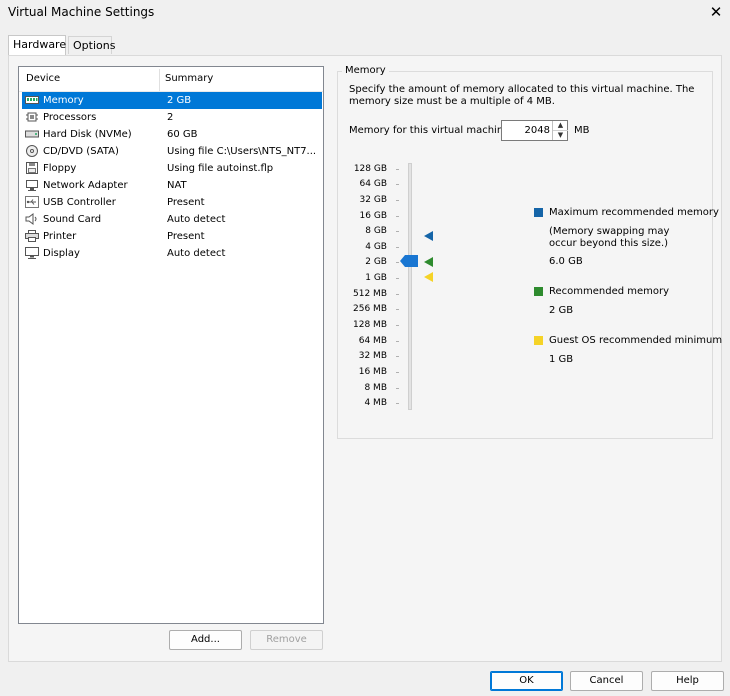 The width and height of the screenshot is (730, 696). What do you see at coordinates (91, 45) in the screenshot?
I see `tab-options: Options` at bounding box center [91, 45].